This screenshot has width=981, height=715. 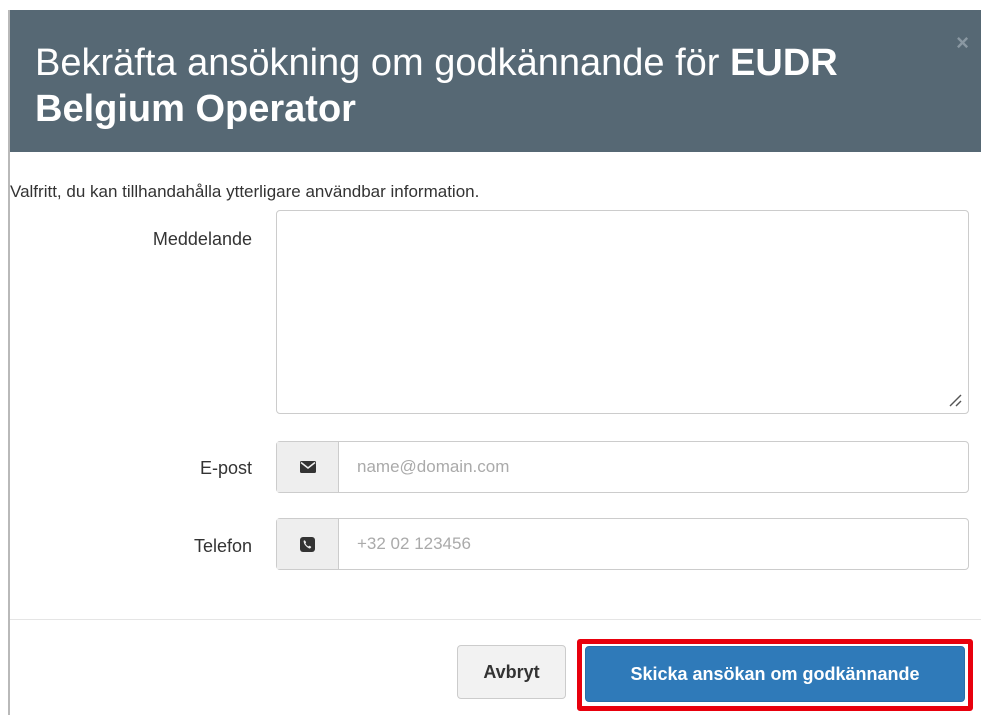 What do you see at coordinates (775, 674) in the screenshot?
I see `submit-approval-request-button: Skicka ansökan om godkännande` at bounding box center [775, 674].